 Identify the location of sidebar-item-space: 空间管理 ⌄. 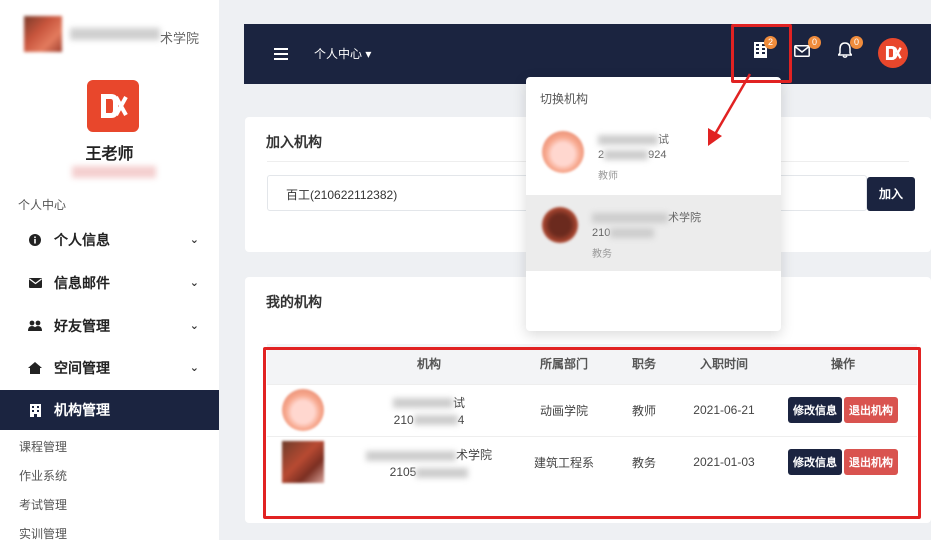
(109, 368).